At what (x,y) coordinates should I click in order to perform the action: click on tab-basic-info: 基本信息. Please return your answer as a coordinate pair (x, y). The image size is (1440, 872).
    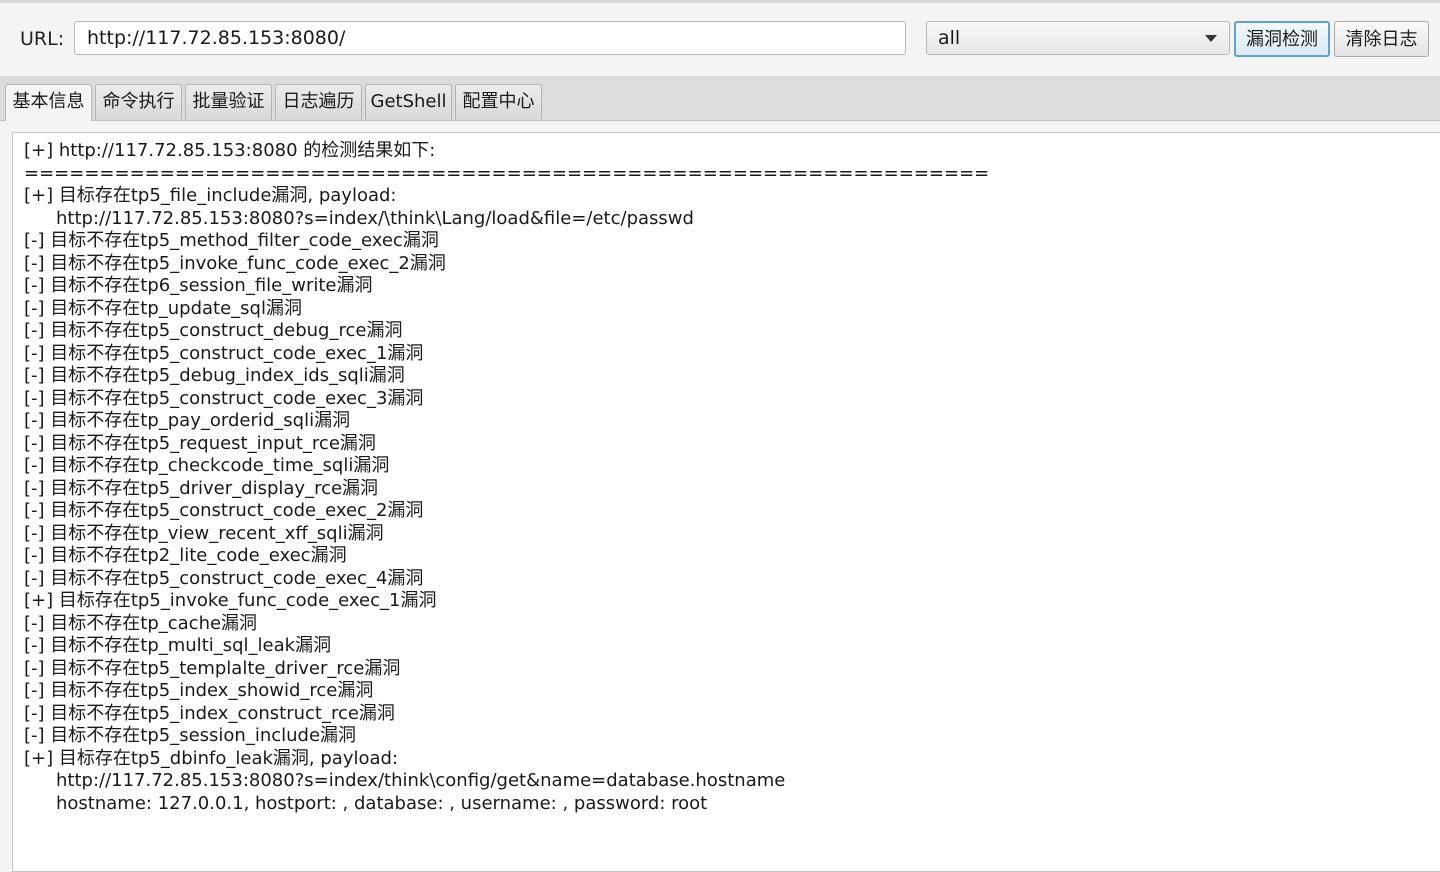
    Looking at the image, I should click on (48, 102).